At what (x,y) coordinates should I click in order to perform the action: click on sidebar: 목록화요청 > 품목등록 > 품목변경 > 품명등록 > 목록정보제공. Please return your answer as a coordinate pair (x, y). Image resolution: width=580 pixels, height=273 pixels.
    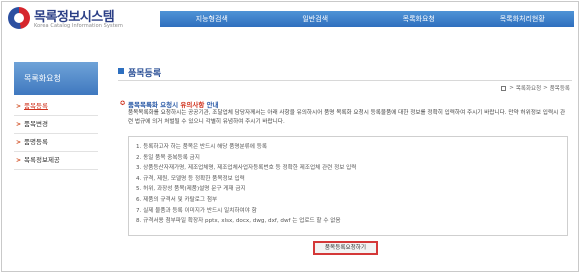
    Looking at the image, I should click on (56, 122).